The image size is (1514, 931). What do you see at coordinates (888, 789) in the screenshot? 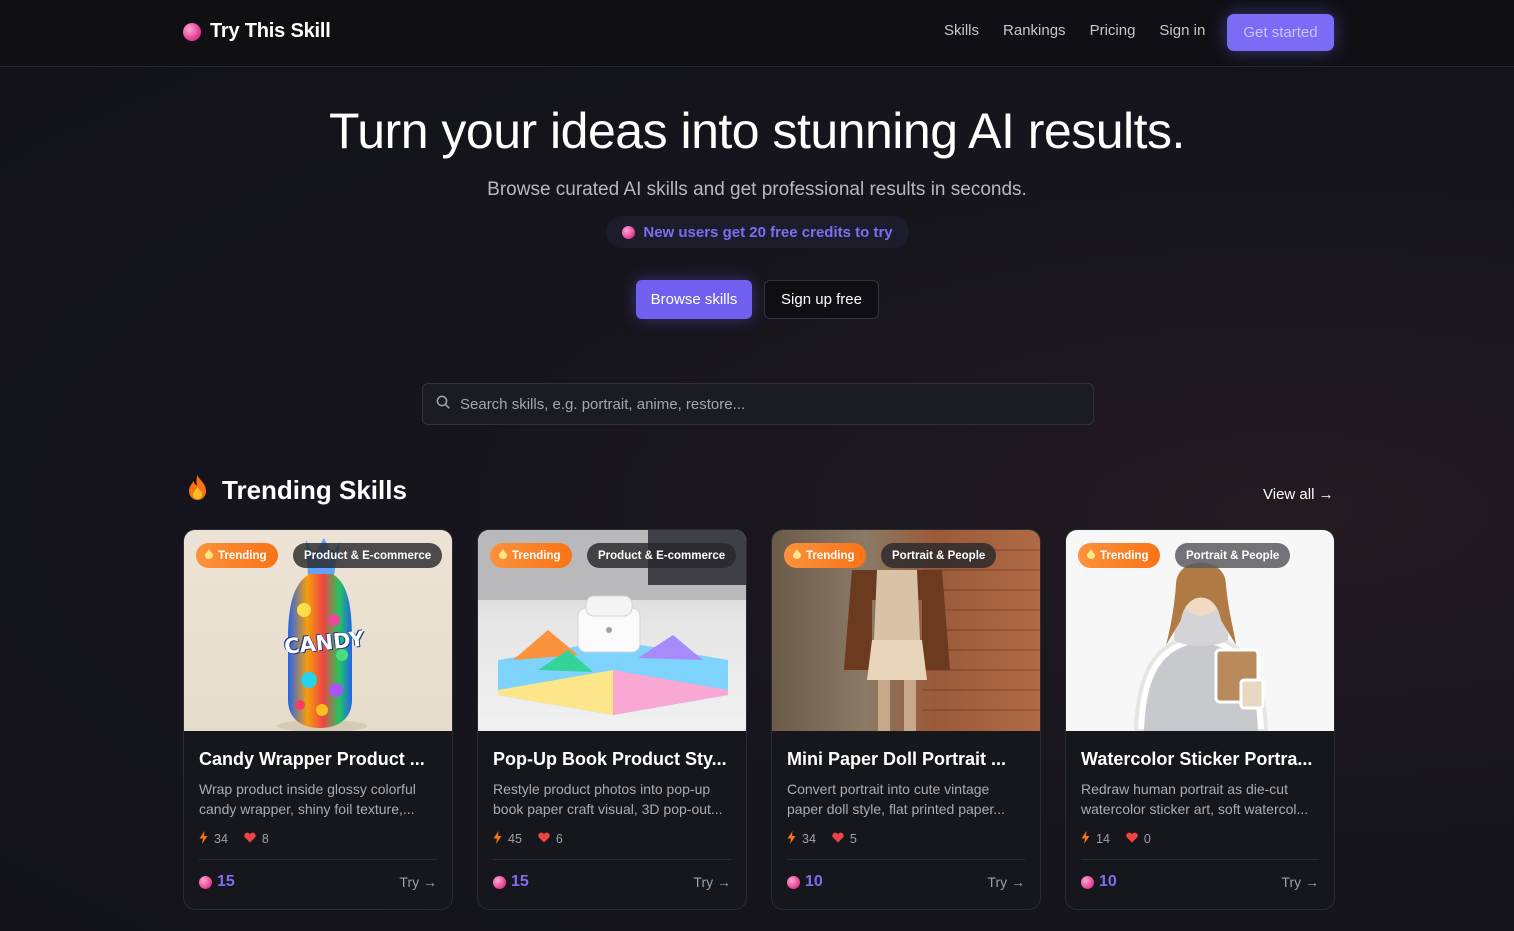
I see `card-description-line: Convert portrait into cute vintage` at bounding box center [888, 789].